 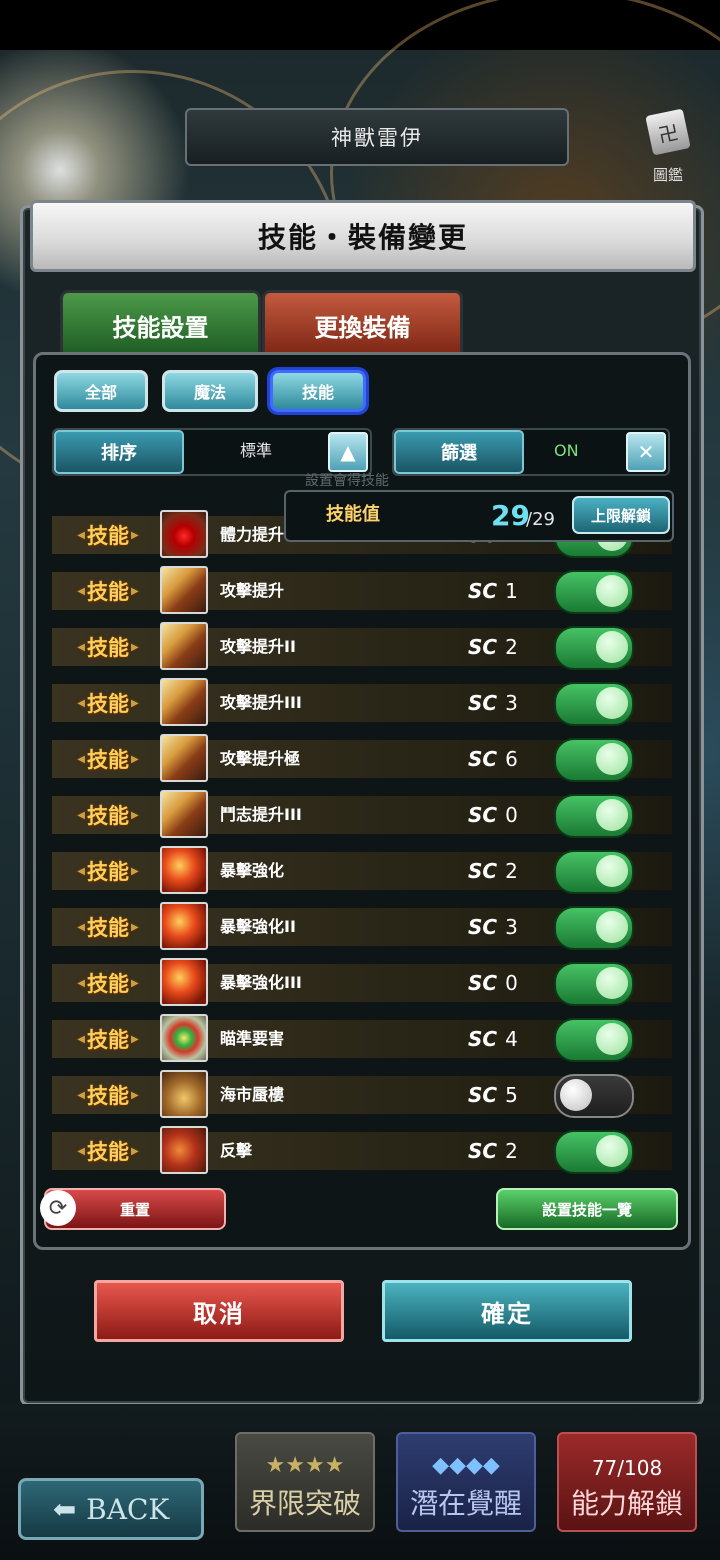 I want to click on sc-value: 2, so click(x=511, y=647).